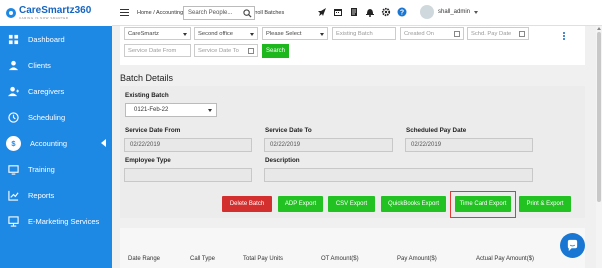 The image size is (602, 268). Describe the element at coordinates (144, 259) in the screenshot. I see `column-header: Date Range` at that location.